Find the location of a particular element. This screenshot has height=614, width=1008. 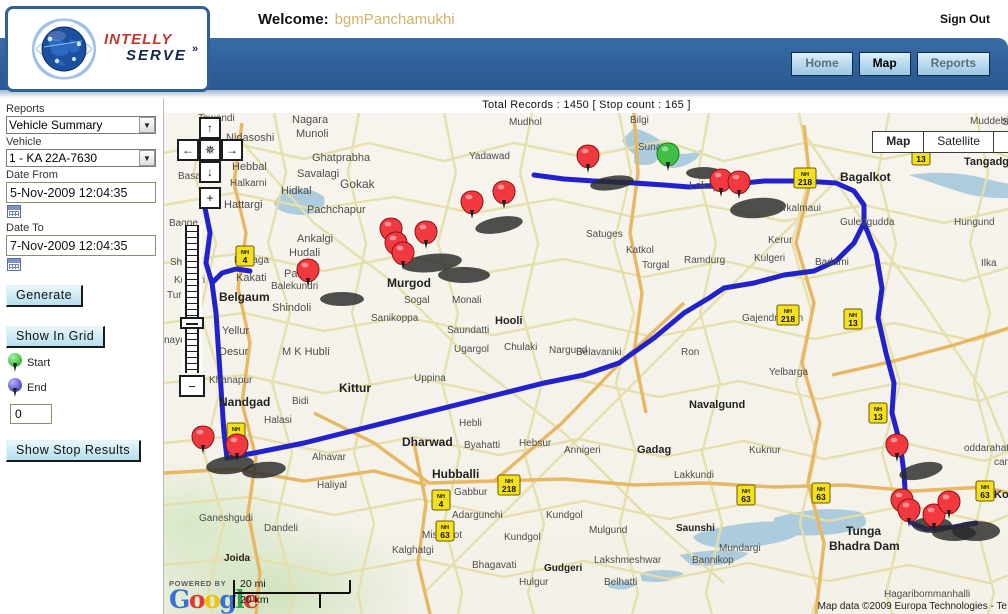

map-label: Belavaniki is located at coordinates (599, 352).